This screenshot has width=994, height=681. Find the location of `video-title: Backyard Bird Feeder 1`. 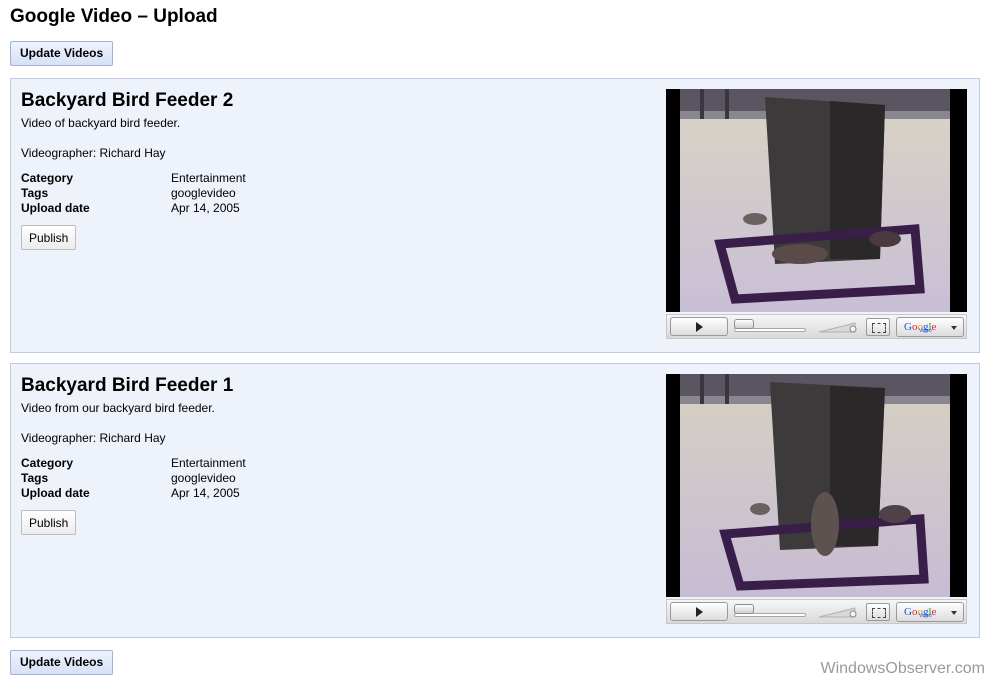

video-title: Backyard Bird Feeder 1 is located at coordinates (127, 385).